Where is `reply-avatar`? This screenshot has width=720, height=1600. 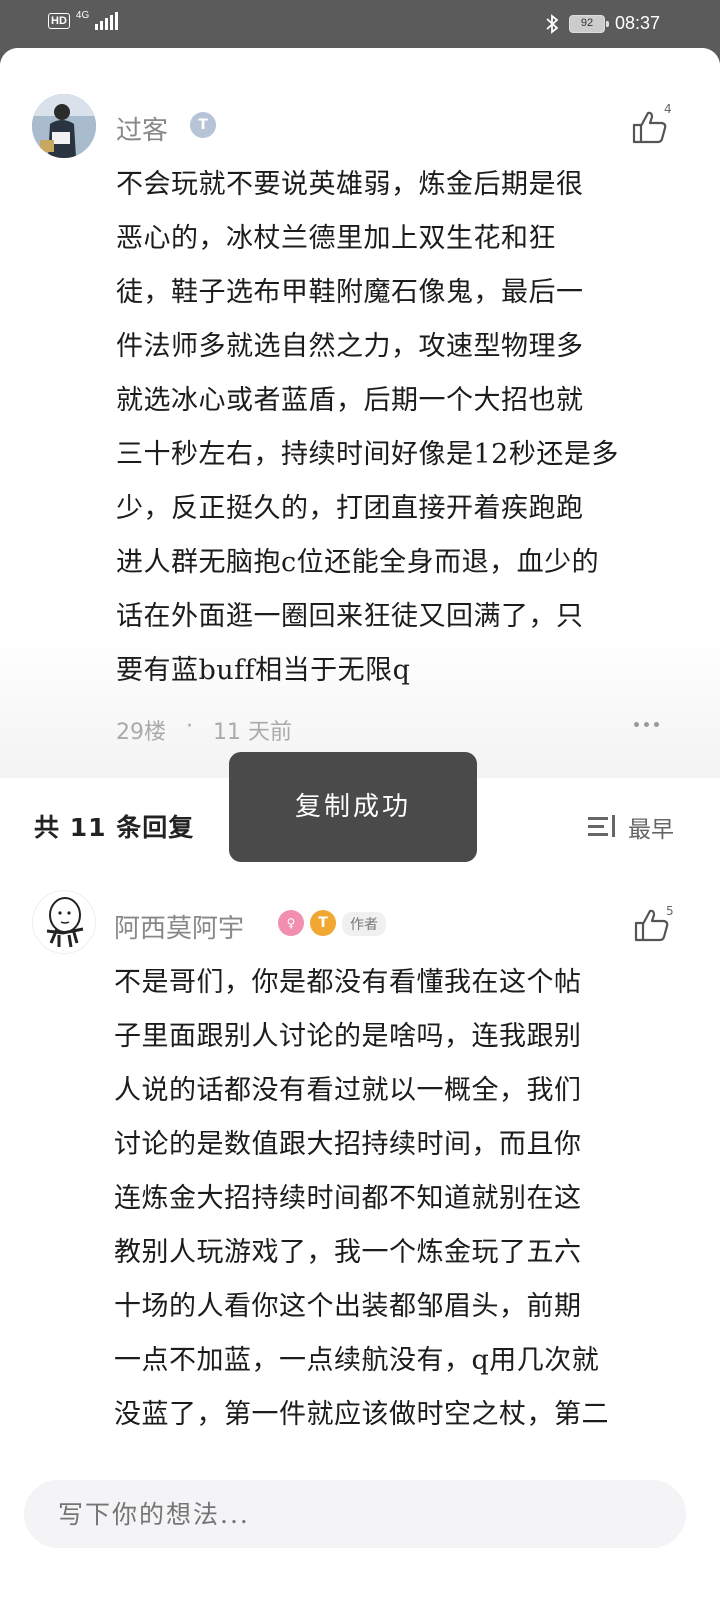 reply-avatar is located at coordinates (64, 922).